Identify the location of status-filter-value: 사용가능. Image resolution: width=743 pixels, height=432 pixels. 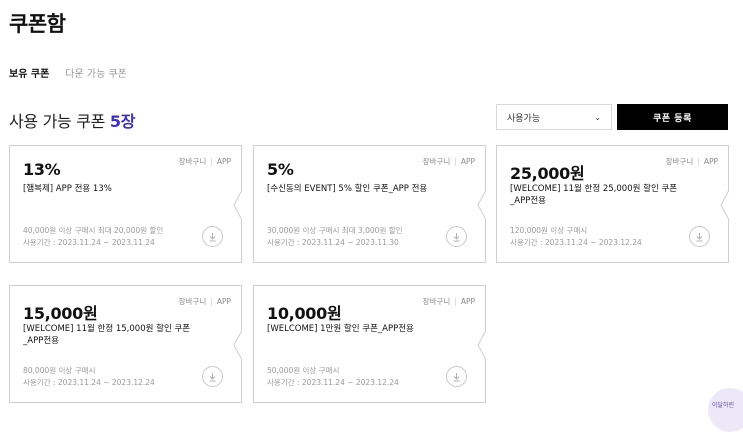
(524, 118).